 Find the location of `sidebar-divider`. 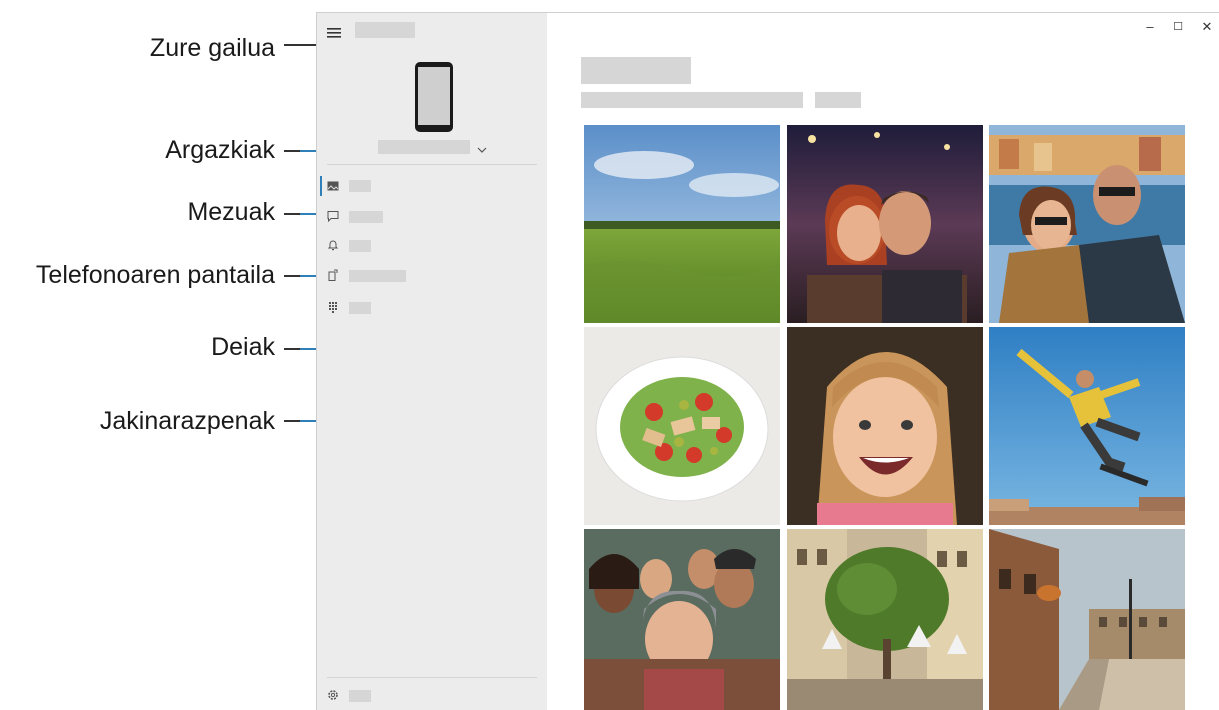

sidebar-divider is located at coordinates (432, 164).